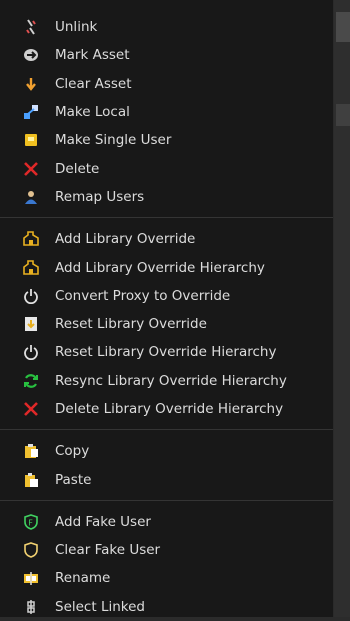 This screenshot has width=350, height=621. Describe the element at coordinates (166, 27) in the screenshot. I see `menu-item-unlink: Unlink` at that location.